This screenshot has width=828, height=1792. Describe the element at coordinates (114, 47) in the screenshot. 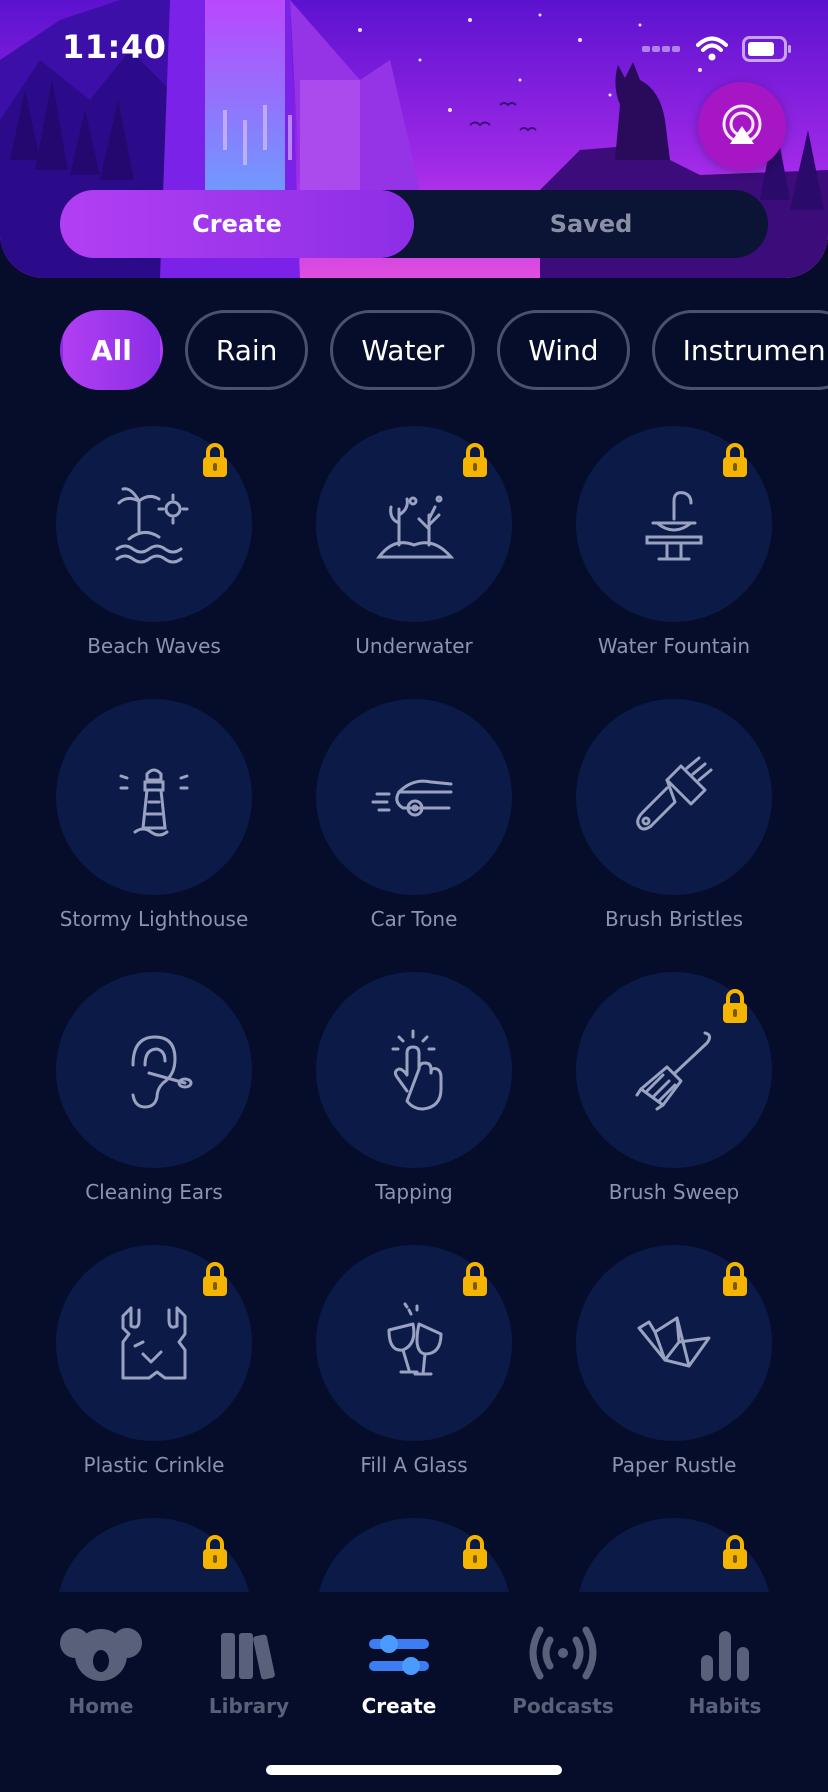

I see `status-time: 11:40` at that location.